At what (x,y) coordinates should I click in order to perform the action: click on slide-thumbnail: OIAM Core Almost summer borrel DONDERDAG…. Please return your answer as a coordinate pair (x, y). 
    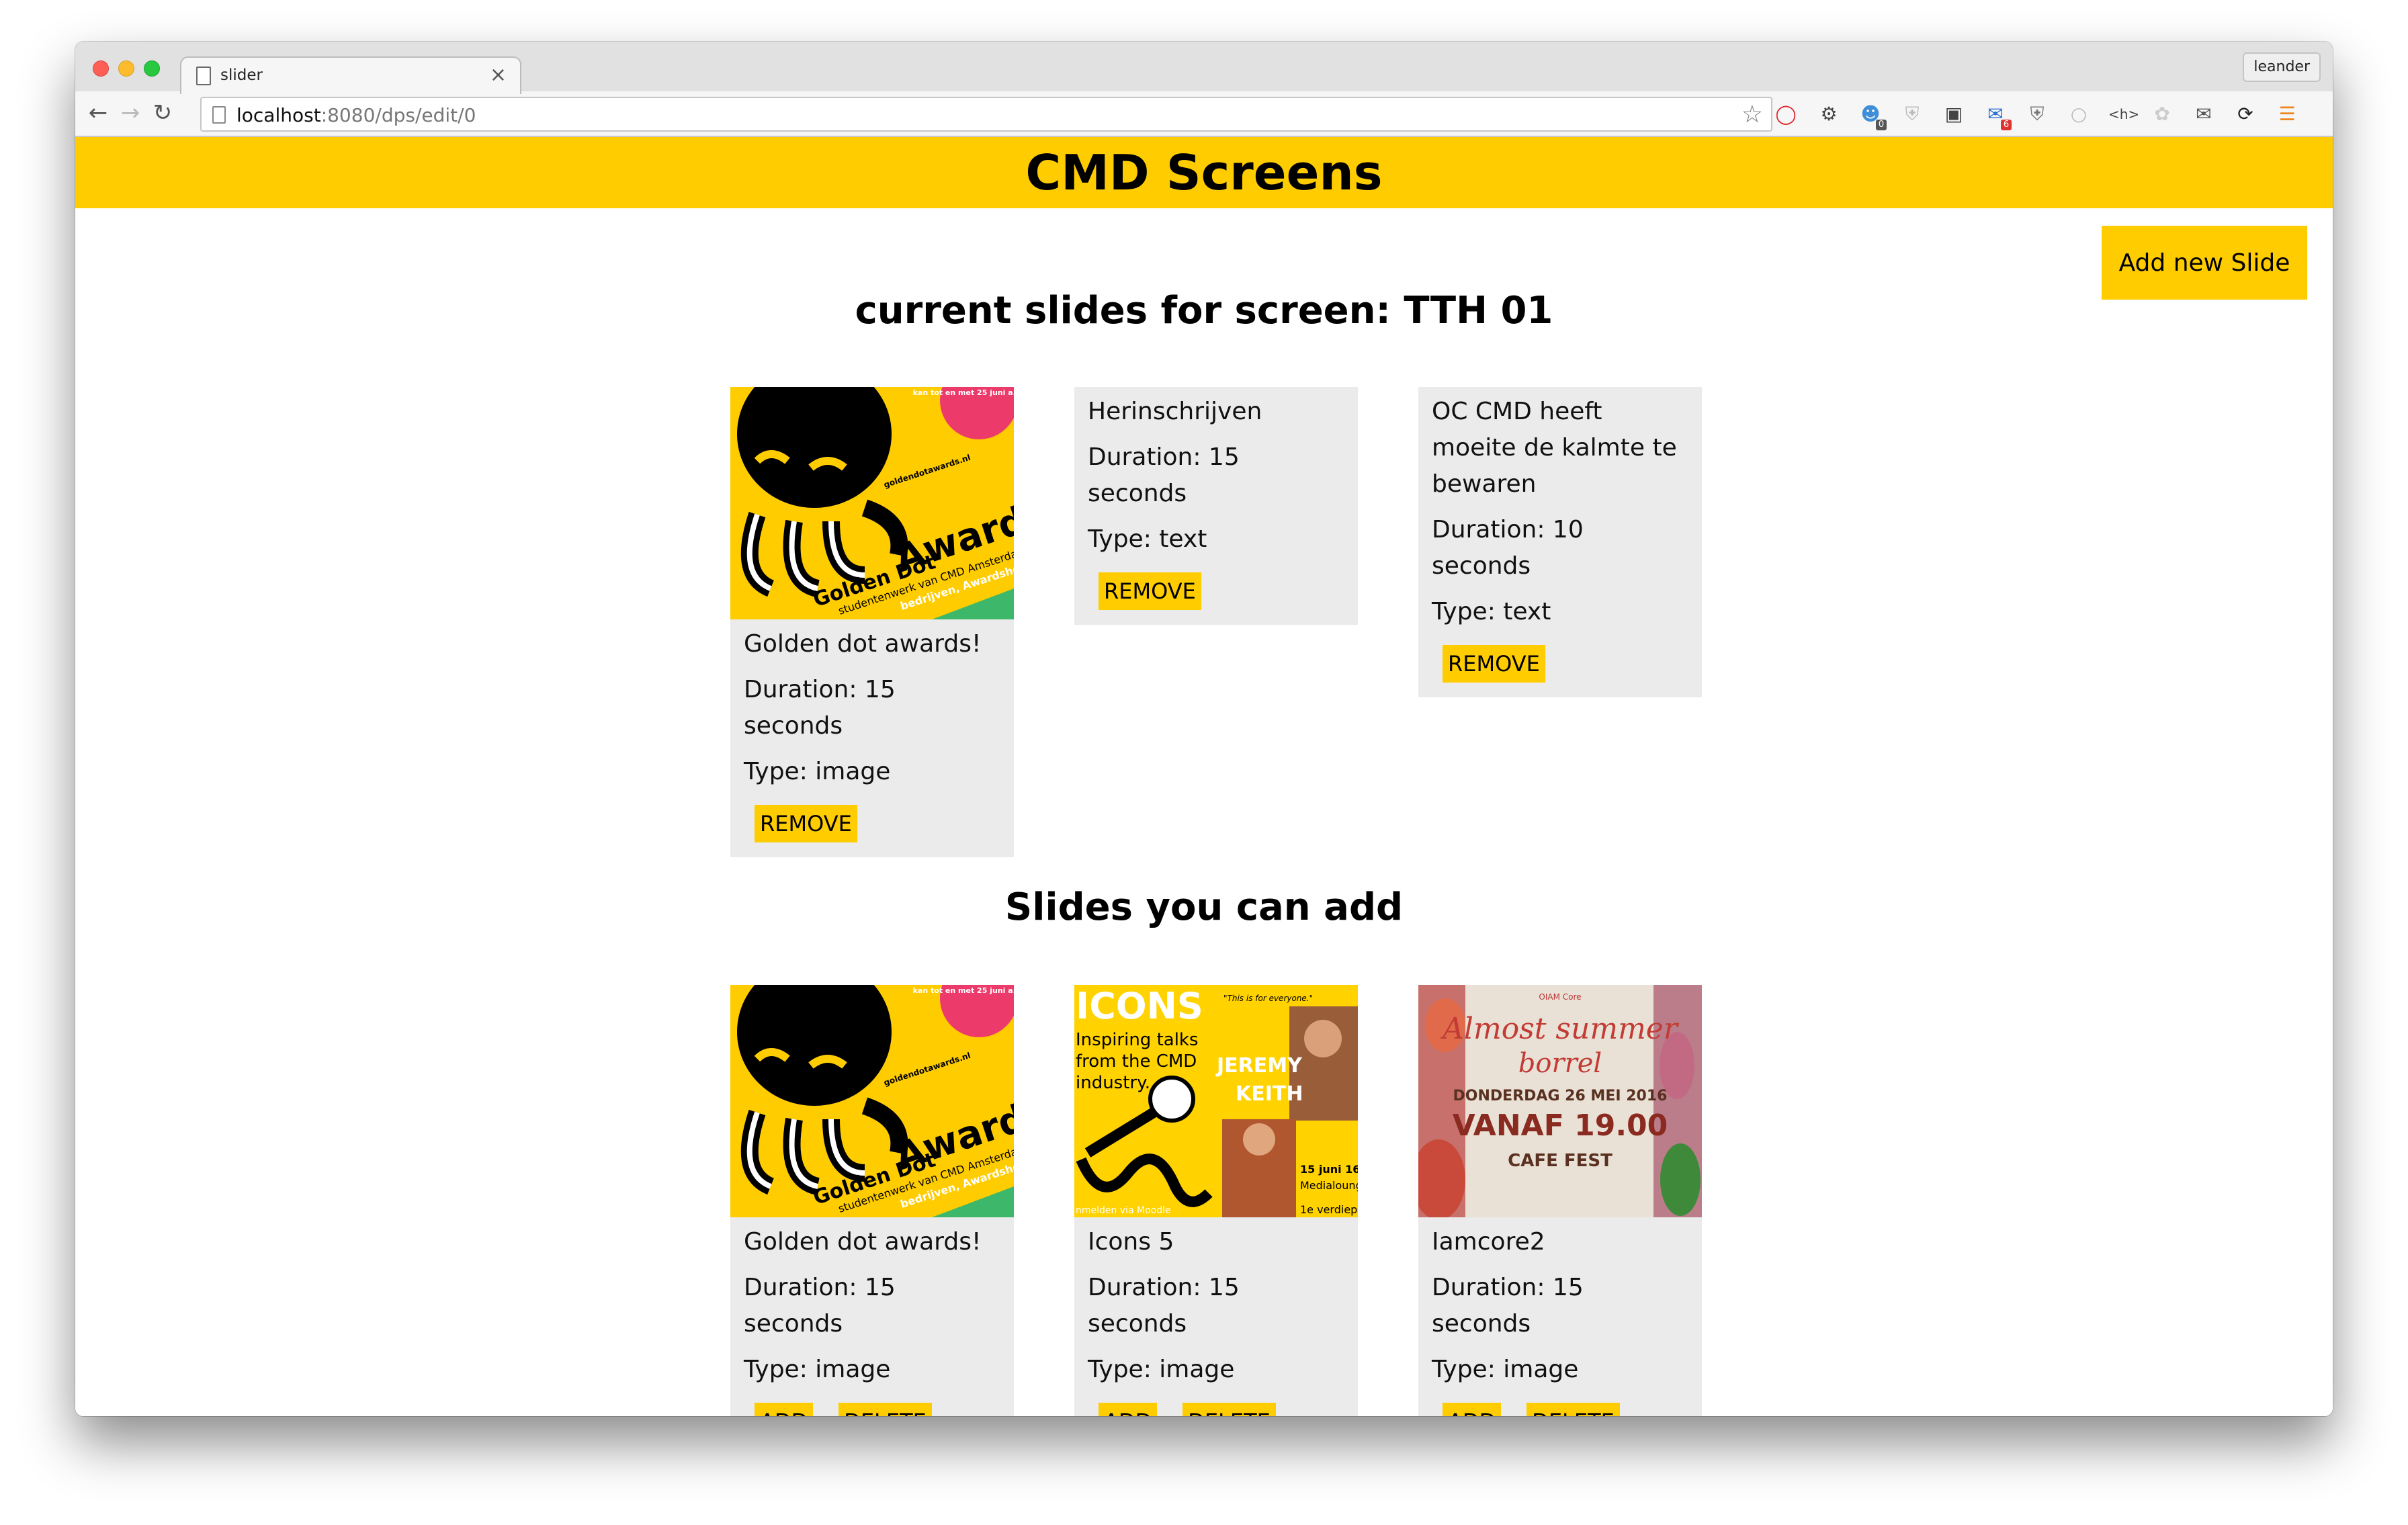
    Looking at the image, I should click on (1560, 1101).